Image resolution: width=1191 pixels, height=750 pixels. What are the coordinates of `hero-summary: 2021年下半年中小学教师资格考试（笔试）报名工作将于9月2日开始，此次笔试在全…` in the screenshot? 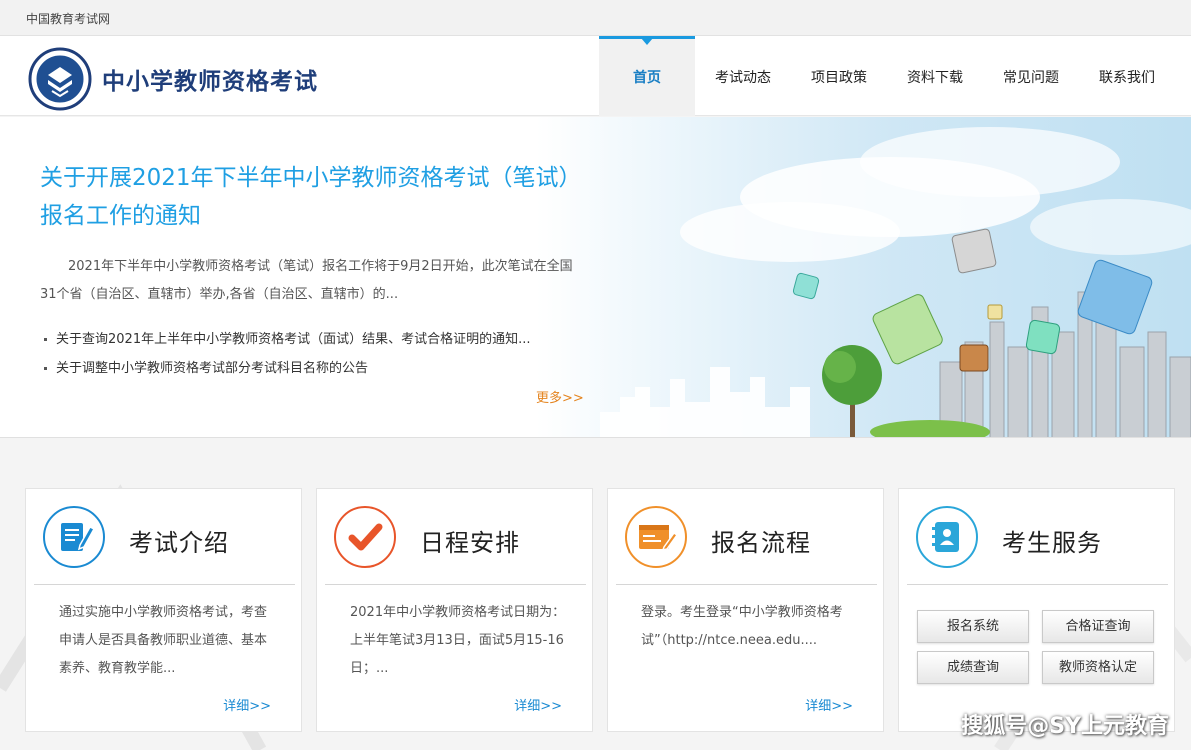 It's located at (306, 280).